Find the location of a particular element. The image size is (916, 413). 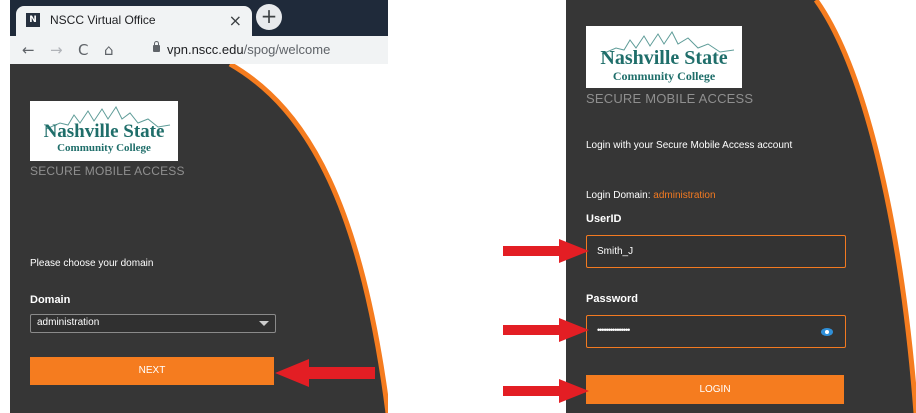

browser-tab: N NSCC Virtual Office × is located at coordinates (134, 21).